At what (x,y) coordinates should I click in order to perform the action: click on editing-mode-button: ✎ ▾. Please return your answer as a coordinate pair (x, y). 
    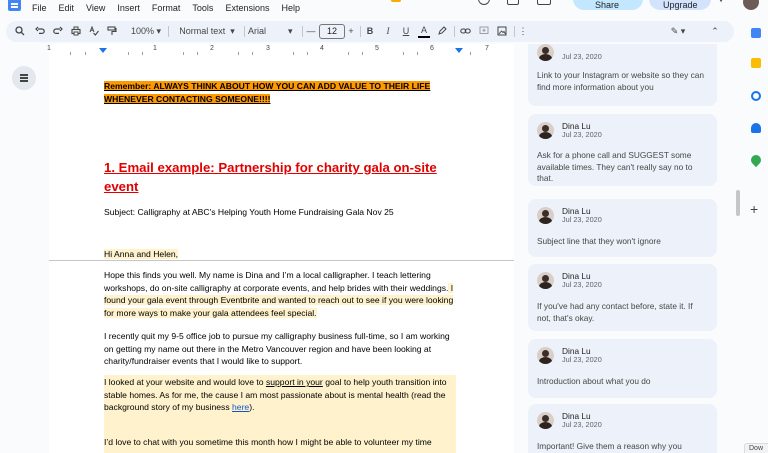
    Looking at the image, I should click on (678, 31).